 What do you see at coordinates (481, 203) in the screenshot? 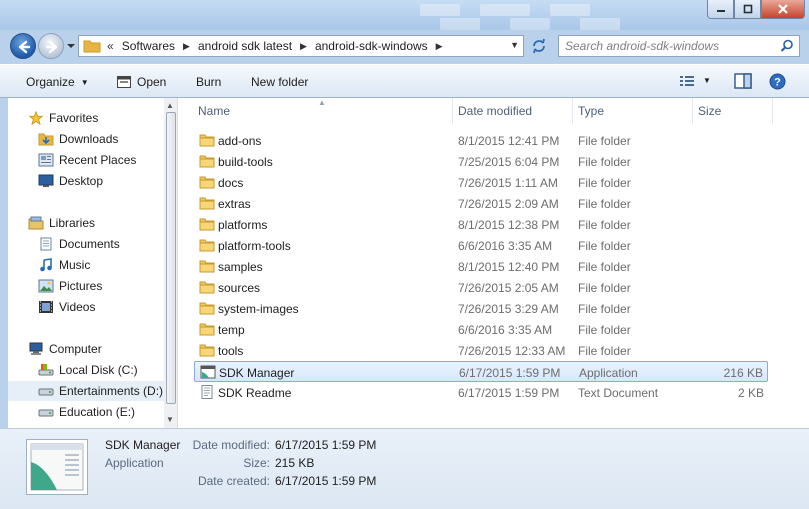
I see `table-row: extras 7/26/2015 2:09 AM File folder` at bounding box center [481, 203].